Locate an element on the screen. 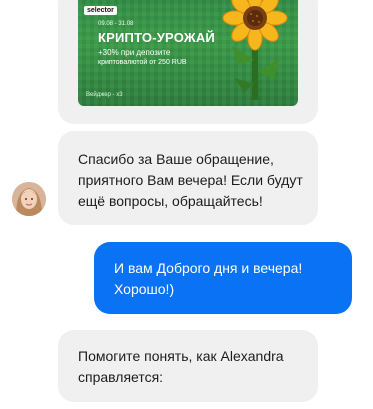 The width and height of the screenshot is (373, 409). agent-avatar is located at coordinates (29, 199).